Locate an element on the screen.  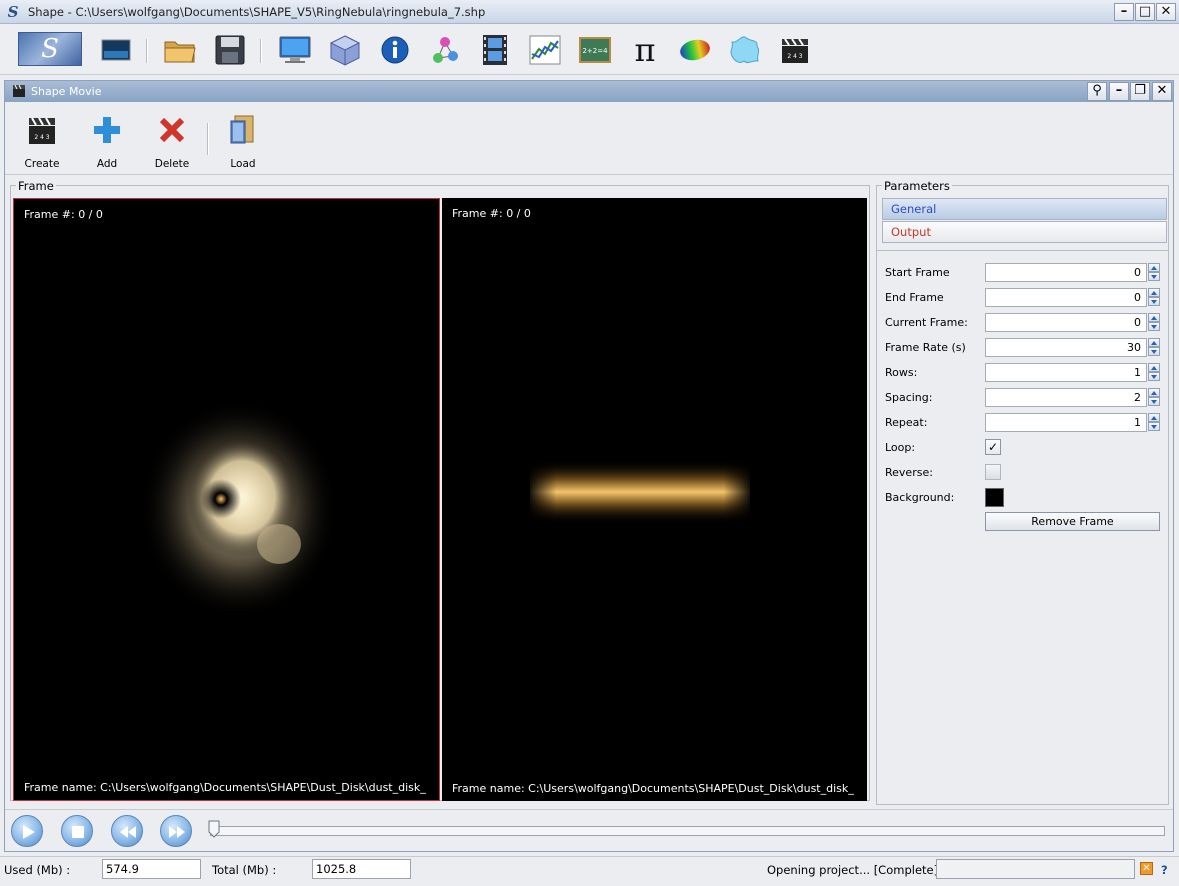
background-row: Background: is located at coordinates (1024, 498).